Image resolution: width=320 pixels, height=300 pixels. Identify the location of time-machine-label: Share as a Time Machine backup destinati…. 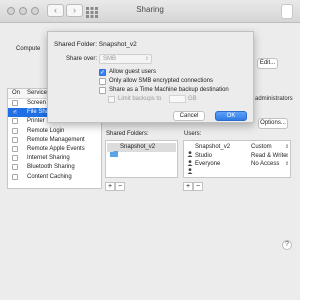
(169, 90).